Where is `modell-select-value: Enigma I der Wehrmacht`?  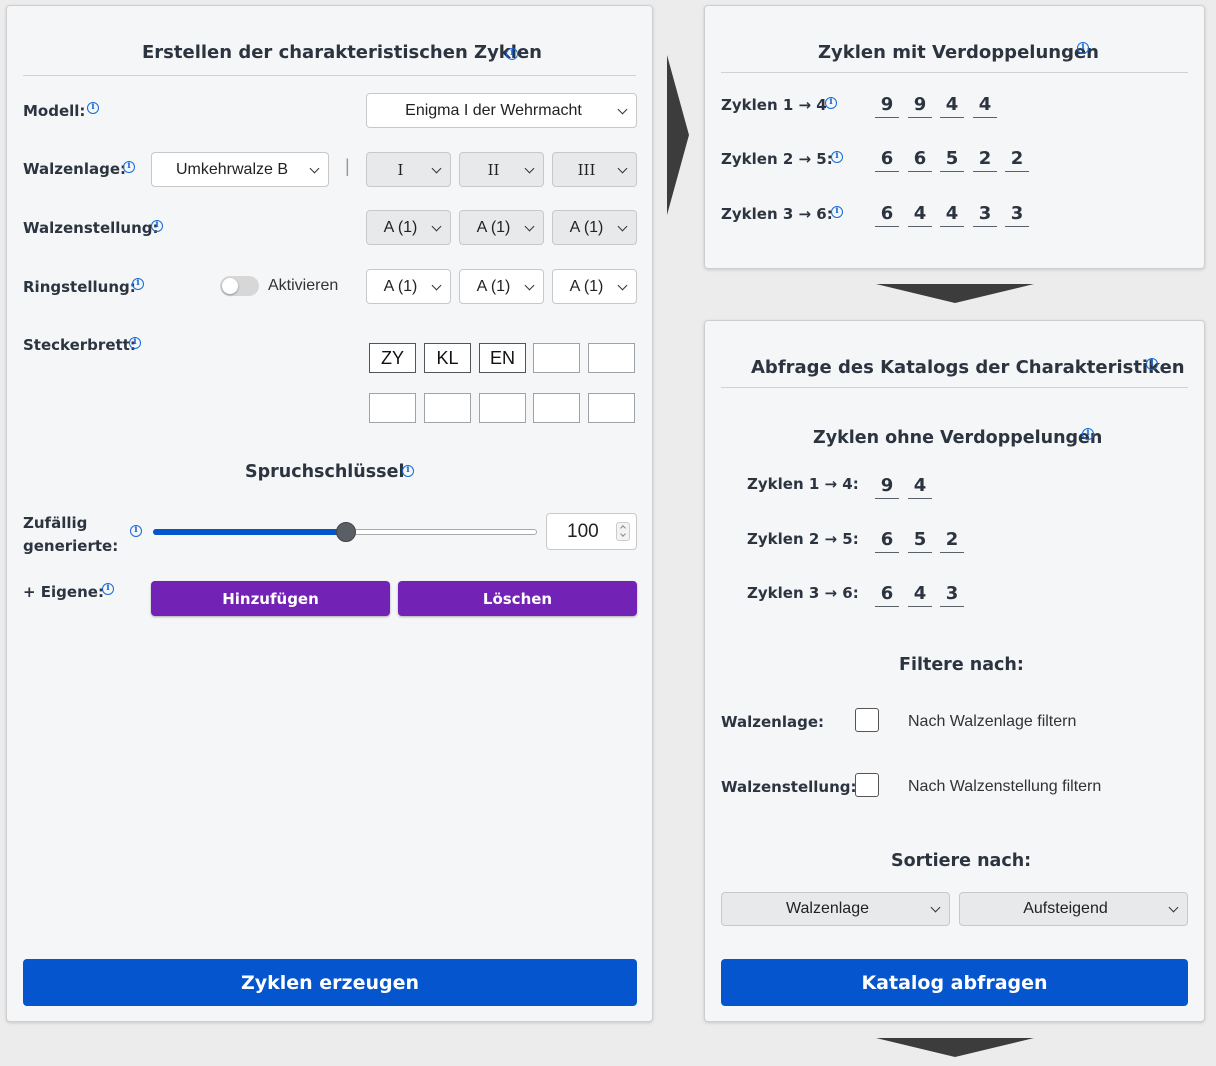
modell-select-value: Enigma I der Wehrmacht is located at coordinates (493, 110).